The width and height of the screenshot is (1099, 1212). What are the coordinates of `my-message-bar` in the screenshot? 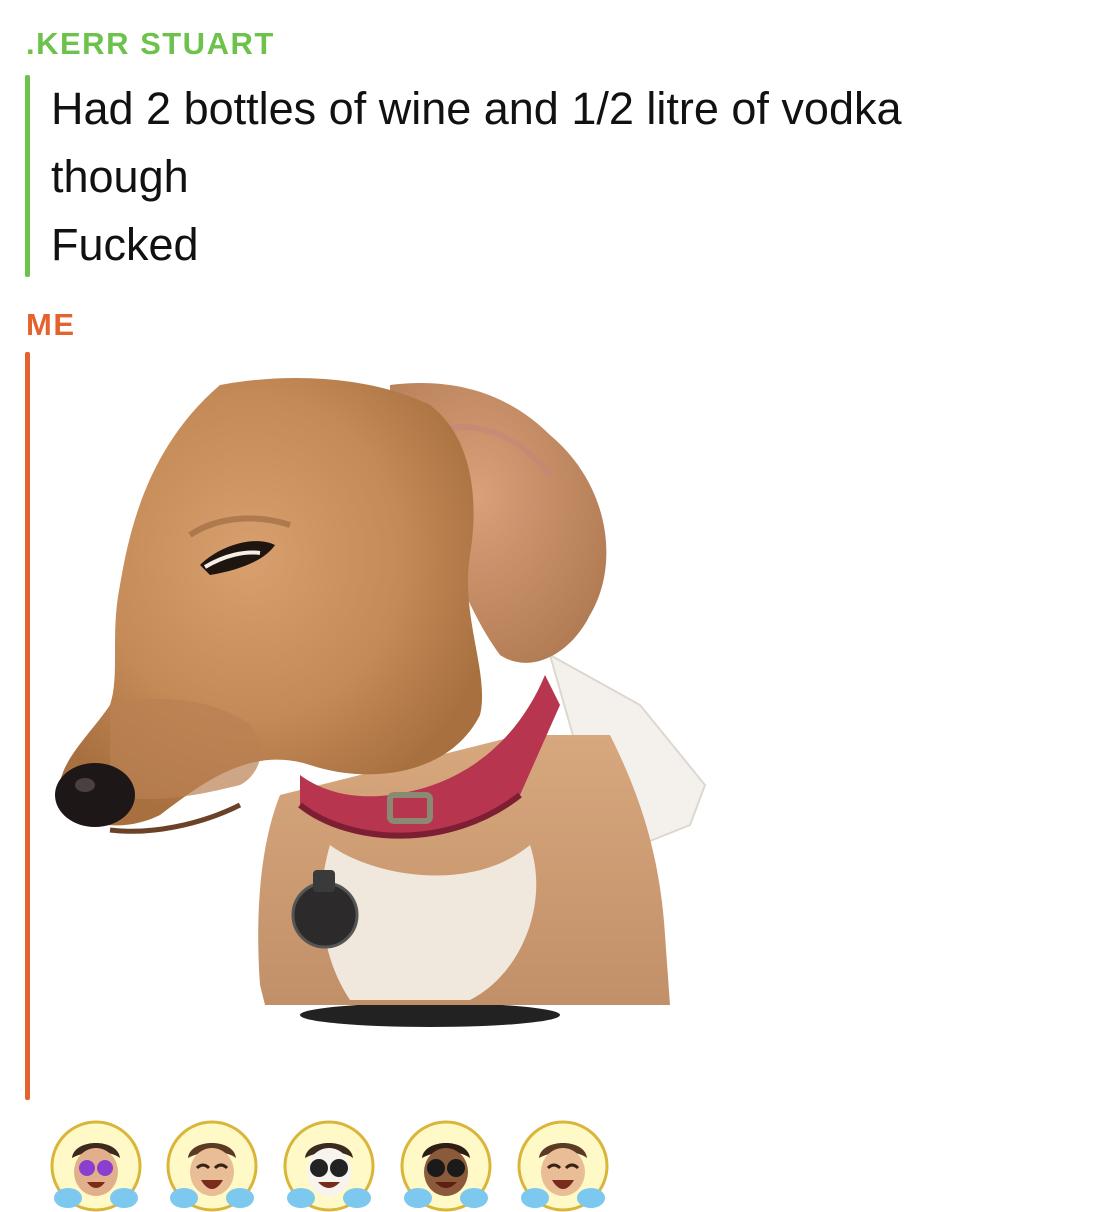 It's located at (27, 726).